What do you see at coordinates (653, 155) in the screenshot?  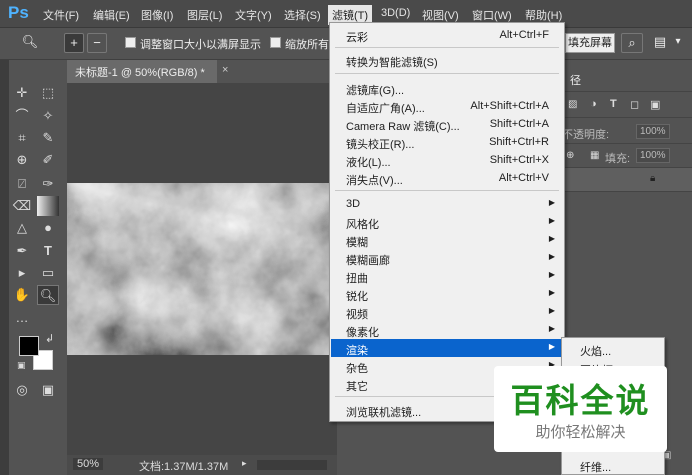 I see `fill-field: 100%` at bounding box center [653, 155].